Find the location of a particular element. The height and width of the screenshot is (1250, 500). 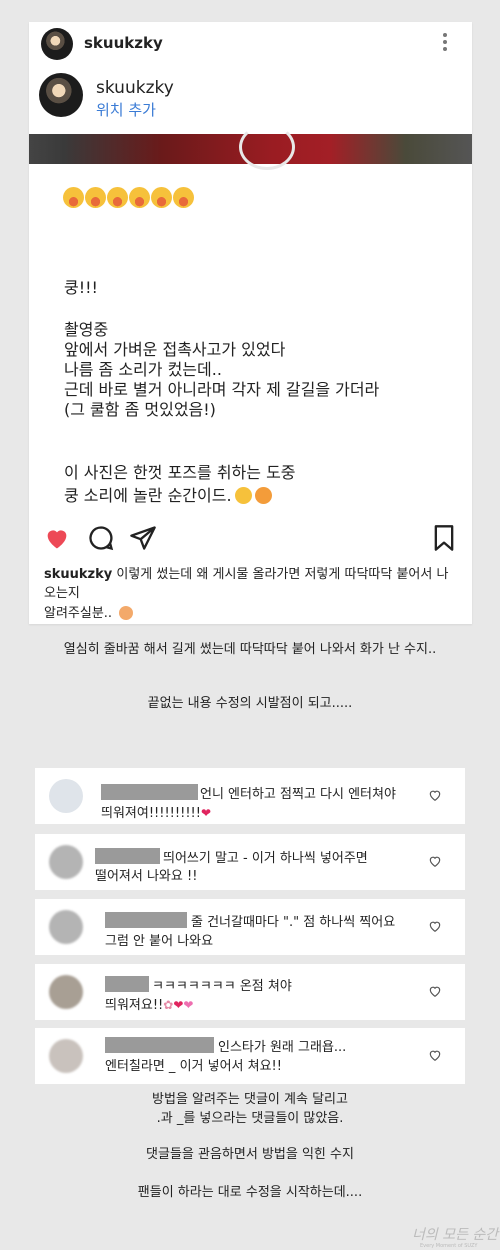

comment-text: 띄워져요!!✿❤❤ is located at coordinates (149, 1003).